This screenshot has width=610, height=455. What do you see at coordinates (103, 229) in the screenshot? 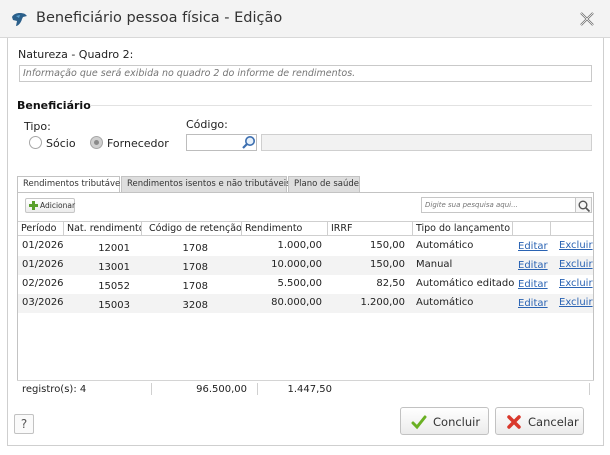
I see `col-nat-rendimento: Nat. rendimento` at bounding box center [103, 229].